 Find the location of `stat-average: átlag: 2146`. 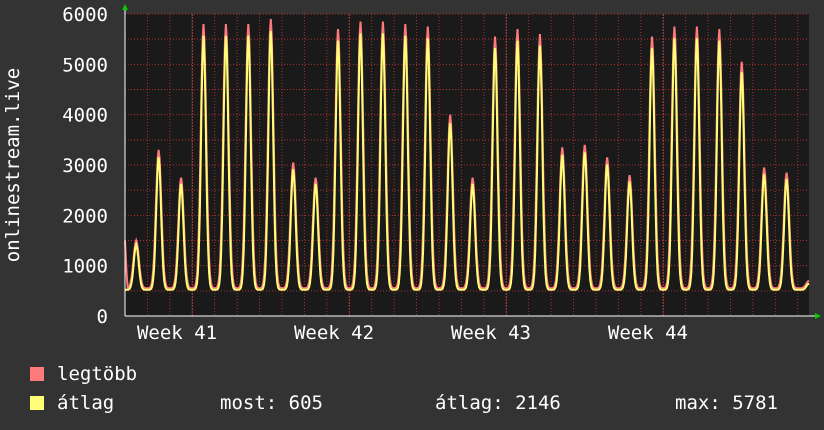

stat-average: átlag: 2146 is located at coordinates (498, 403).